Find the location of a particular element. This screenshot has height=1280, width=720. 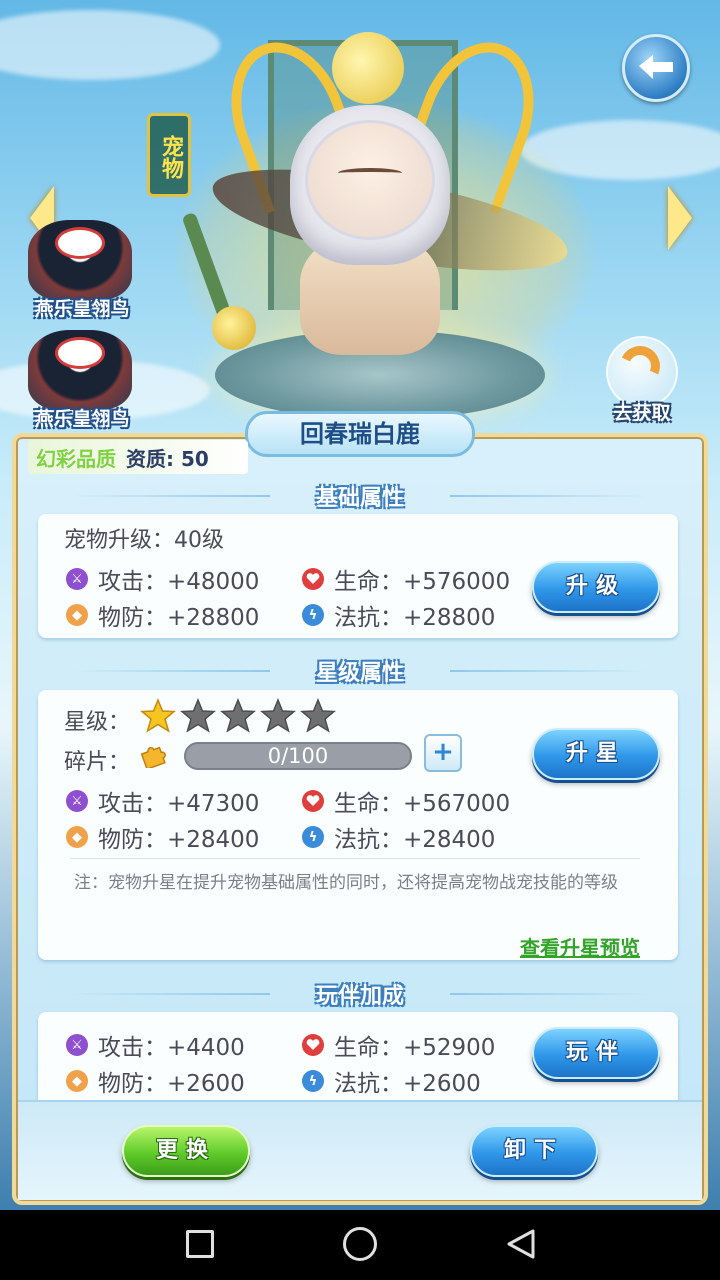

basic-resist: ϟ 法抗：+28800 is located at coordinates (398, 615).